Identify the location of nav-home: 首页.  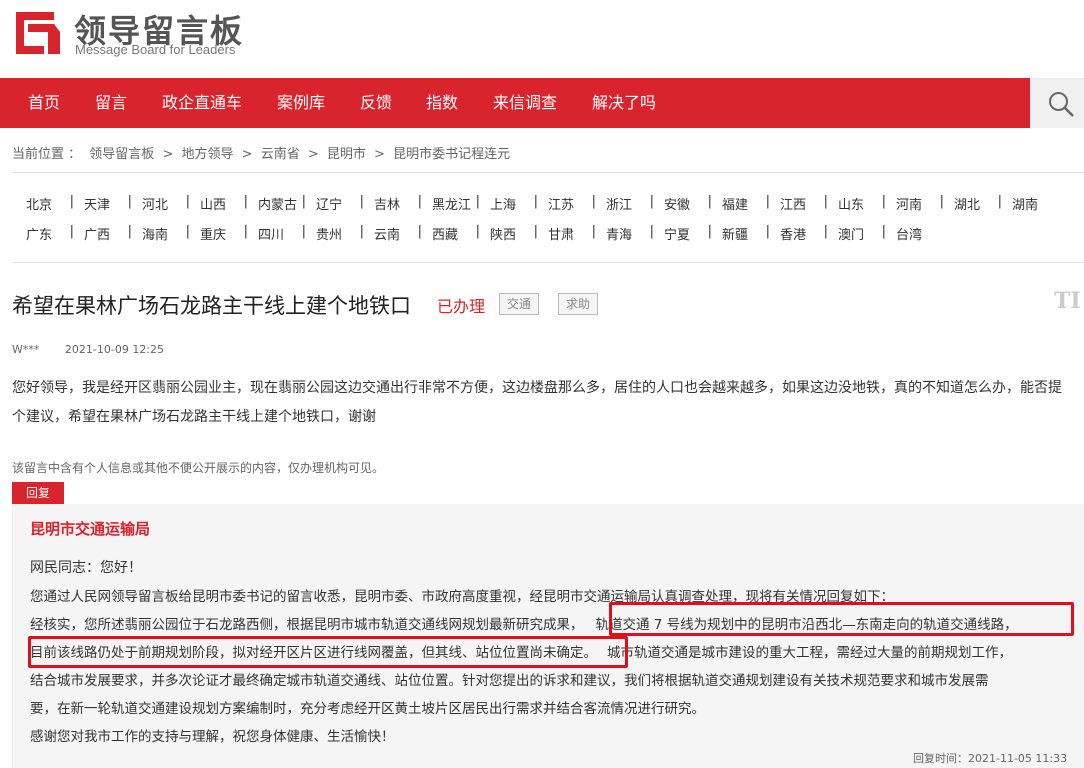
(44, 103).